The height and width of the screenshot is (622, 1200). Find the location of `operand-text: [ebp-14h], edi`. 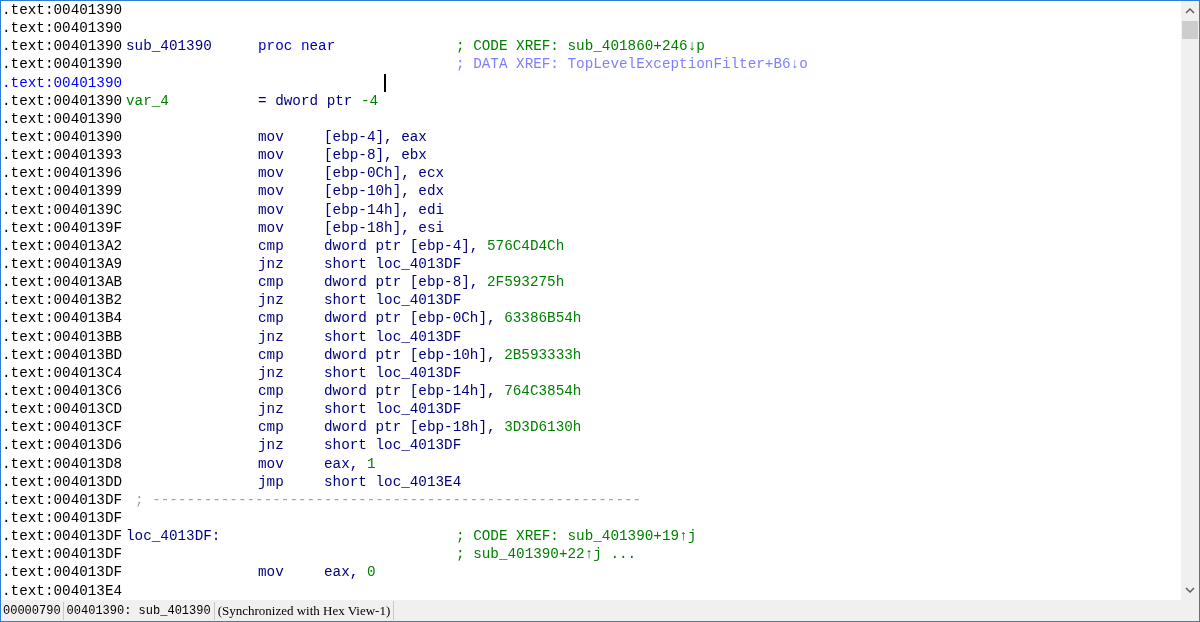

operand-text: [ebp-14h], edi is located at coordinates (384, 209).